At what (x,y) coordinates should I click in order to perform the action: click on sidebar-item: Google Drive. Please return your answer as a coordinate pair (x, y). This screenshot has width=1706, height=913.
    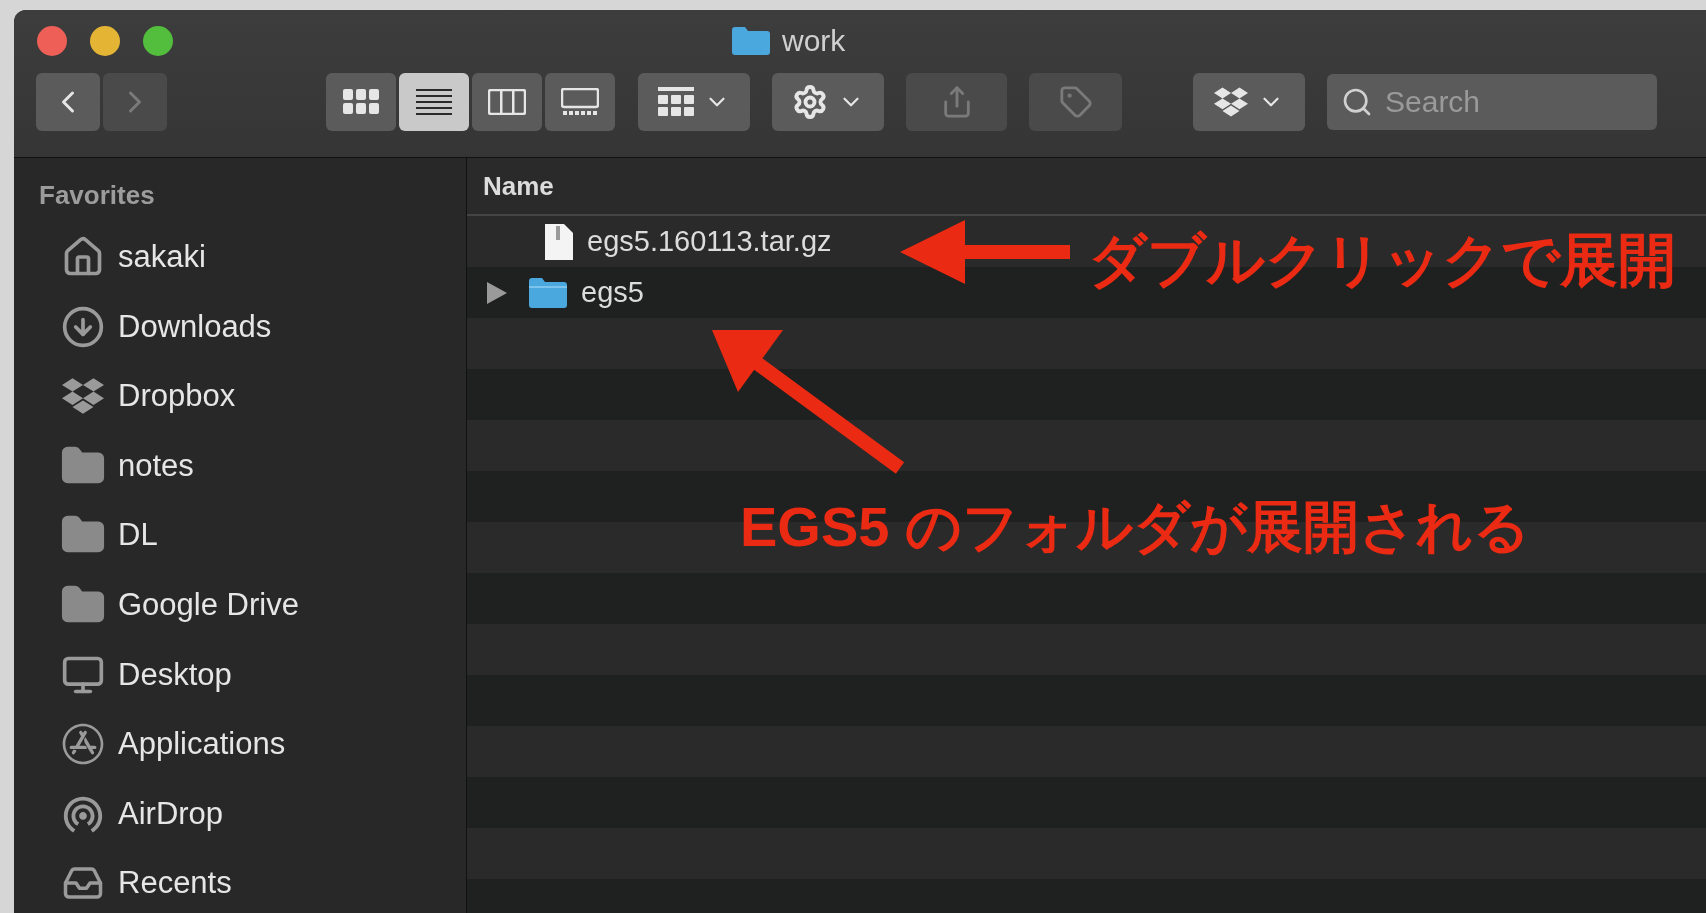
    Looking at the image, I should click on (240, 604).